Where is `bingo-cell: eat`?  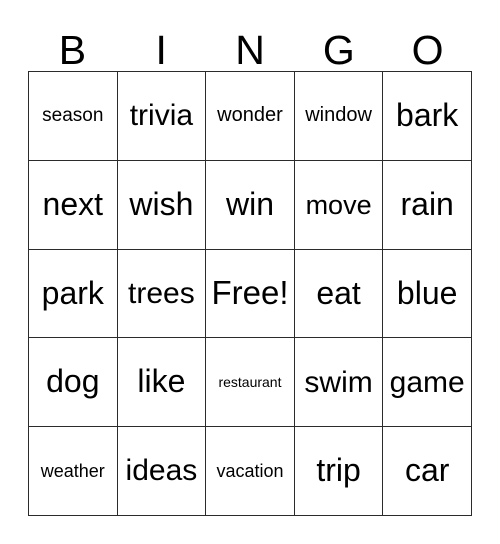 bingo-cell: eat is located at coordinates (339, 294).